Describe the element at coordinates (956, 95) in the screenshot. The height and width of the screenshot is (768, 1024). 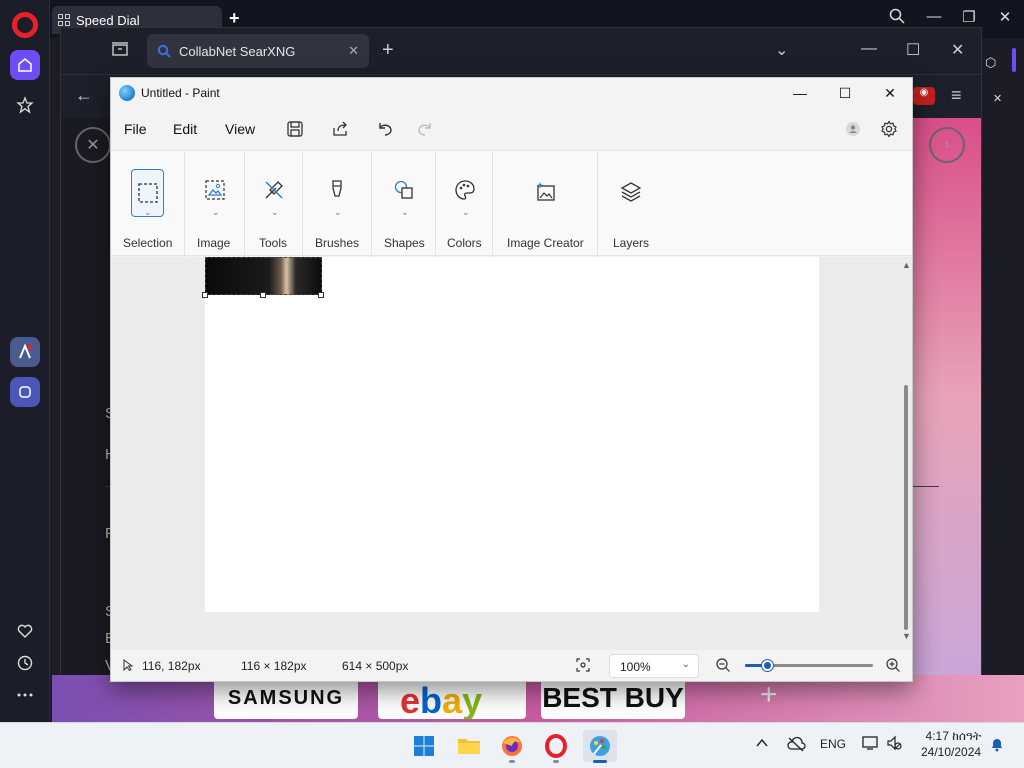
I see `menu-icon: ≡` at that location.